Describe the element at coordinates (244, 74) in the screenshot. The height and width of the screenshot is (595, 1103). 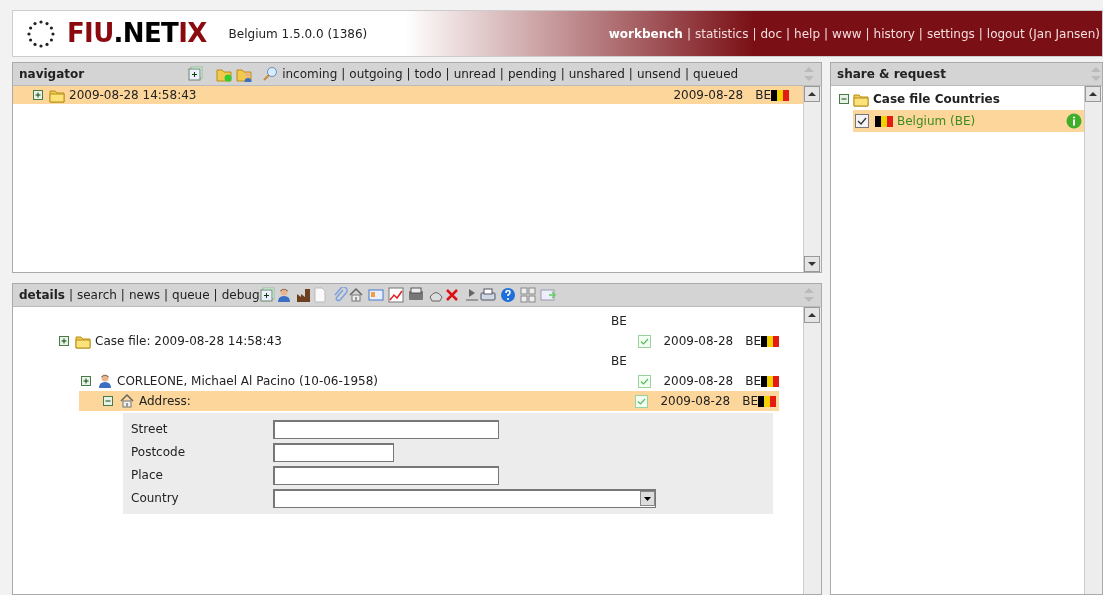
I see `folder-person-icon` at that location.